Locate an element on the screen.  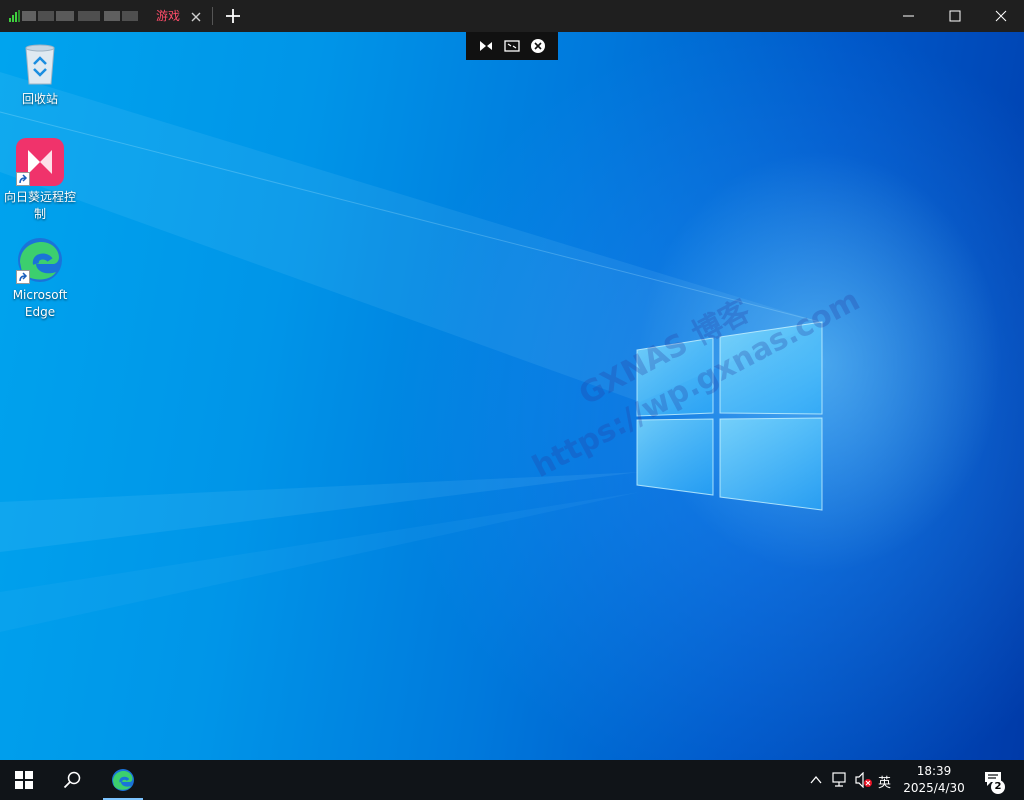
search-button is located at coordinates (72, 780).